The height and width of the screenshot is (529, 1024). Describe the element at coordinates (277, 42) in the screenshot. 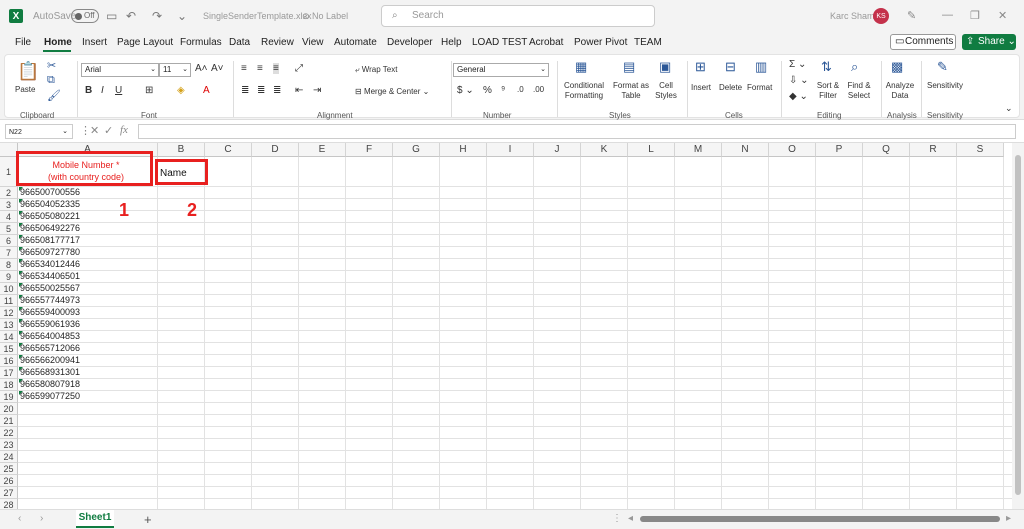

I see `tab-review: Review` at that location.